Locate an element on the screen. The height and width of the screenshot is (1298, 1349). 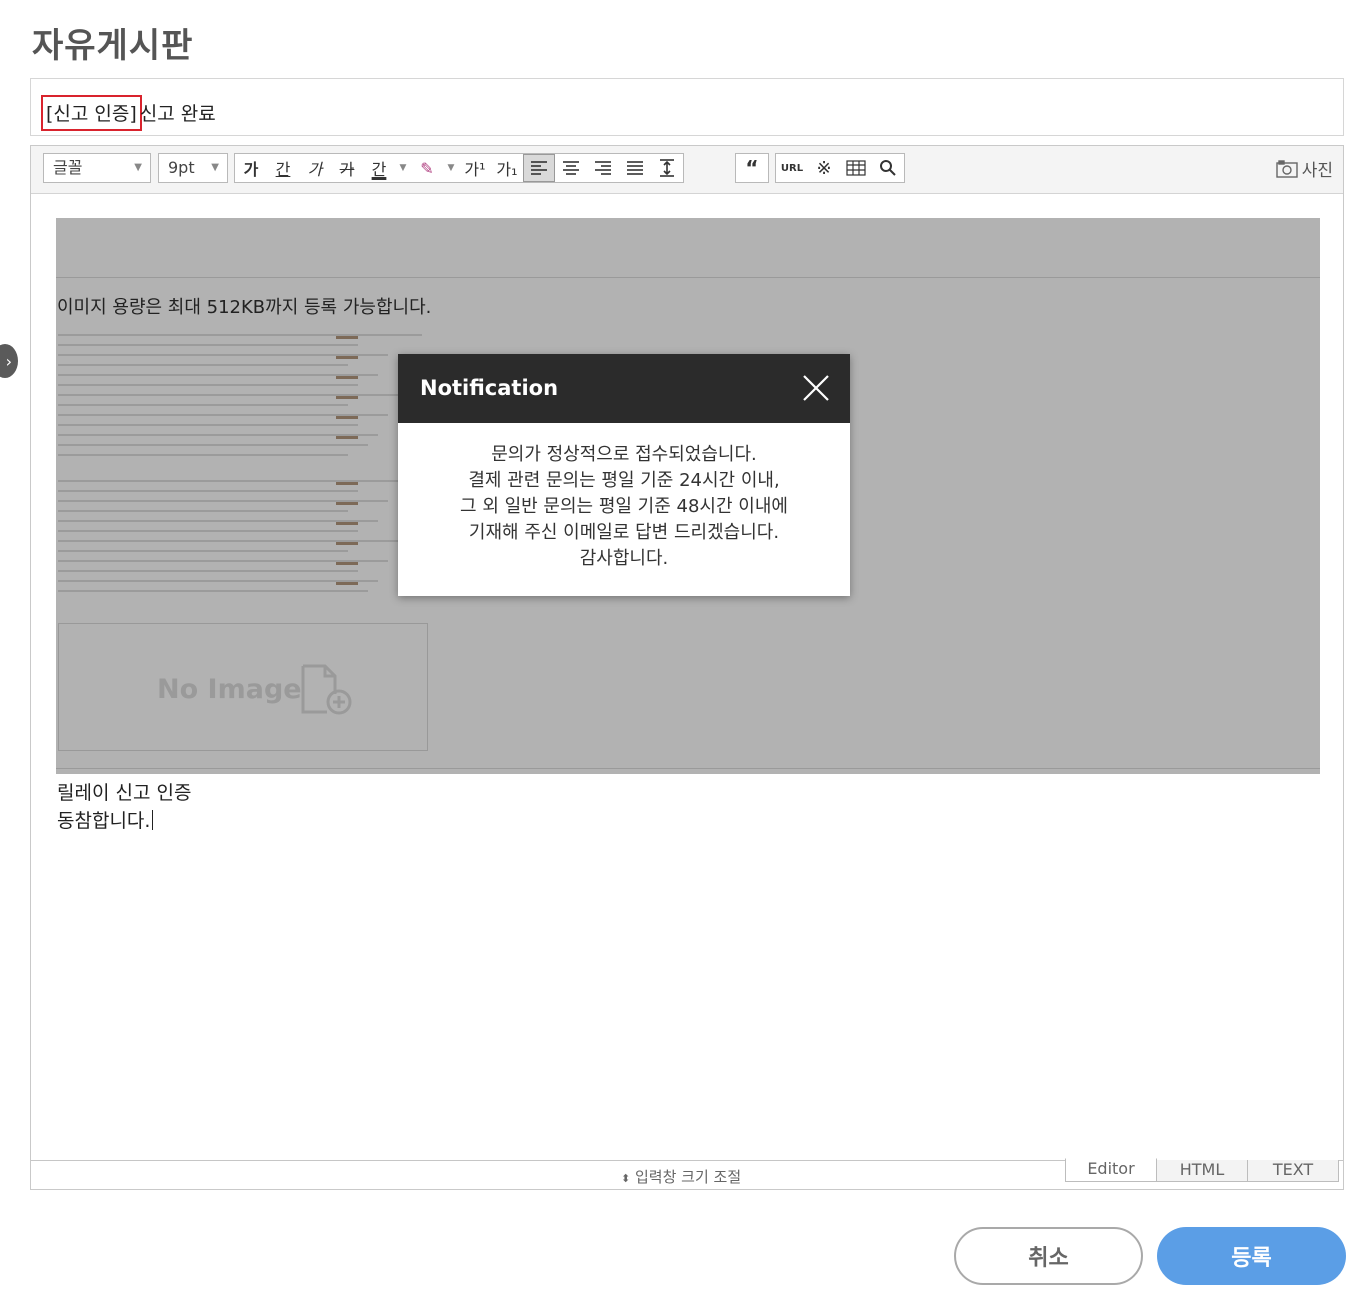
editor-mode-tabs: Editor HTML TEXT is located at coordinates (1202, 1170).